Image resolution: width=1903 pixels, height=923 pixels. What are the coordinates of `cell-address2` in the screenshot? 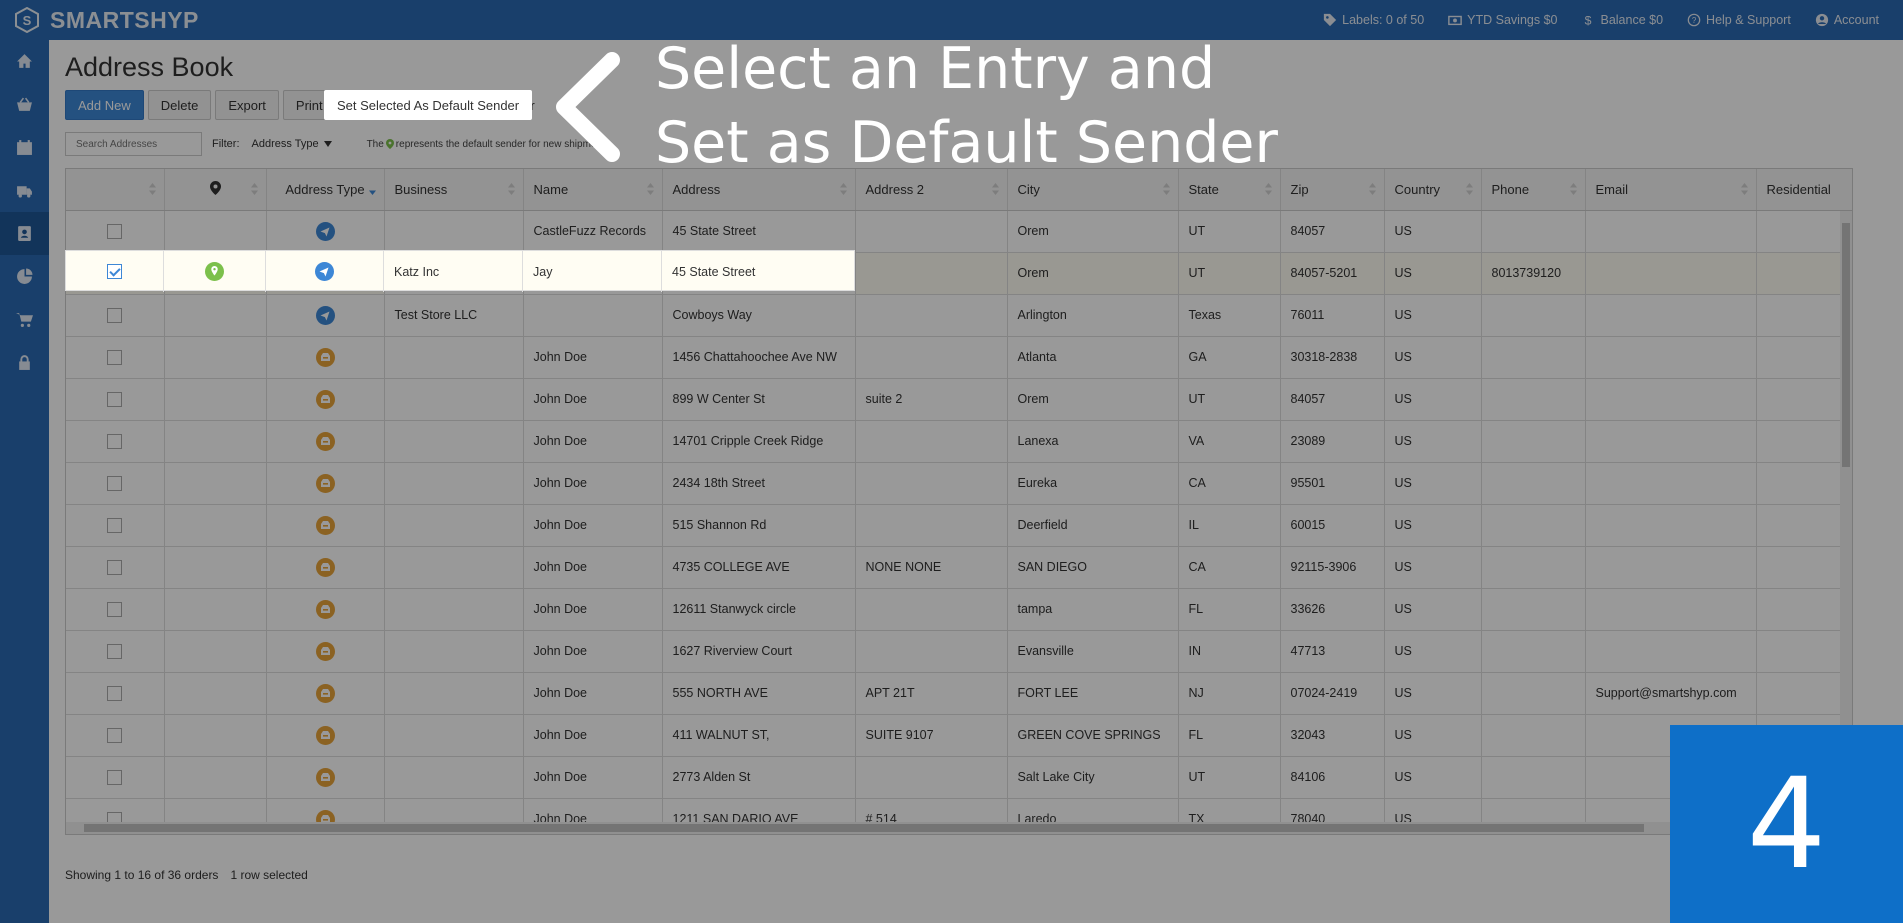 It's located at (931, 483).